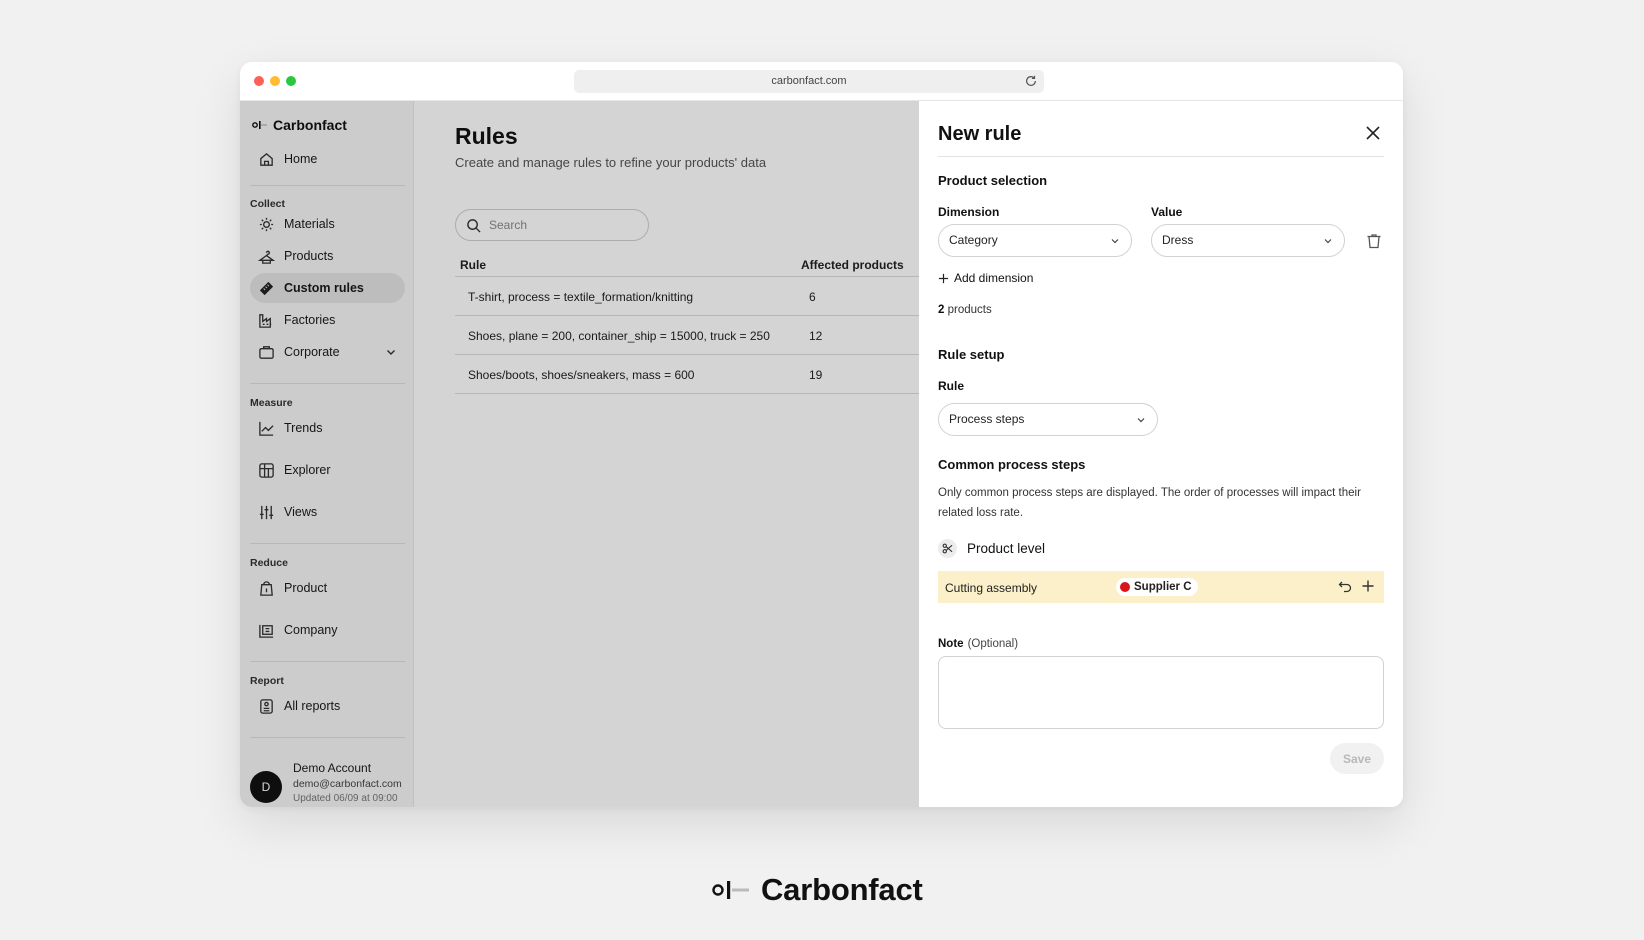 Image resolution: width=1644 pixels, height=940 pixels. Describe the element at coordinates (1248, 240) in the screenshot. I see `value-select: Dress` at that location.